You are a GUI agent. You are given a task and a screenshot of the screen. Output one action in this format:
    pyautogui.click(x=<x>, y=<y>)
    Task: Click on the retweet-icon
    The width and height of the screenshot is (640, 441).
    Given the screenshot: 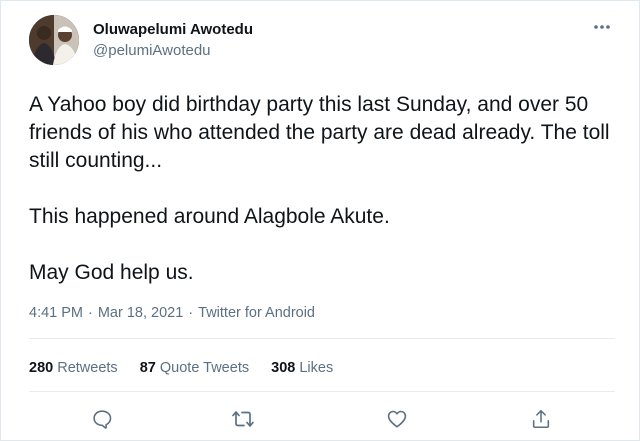 What is the action you would take?
    pyautogui.click(x=243, y=419)
    